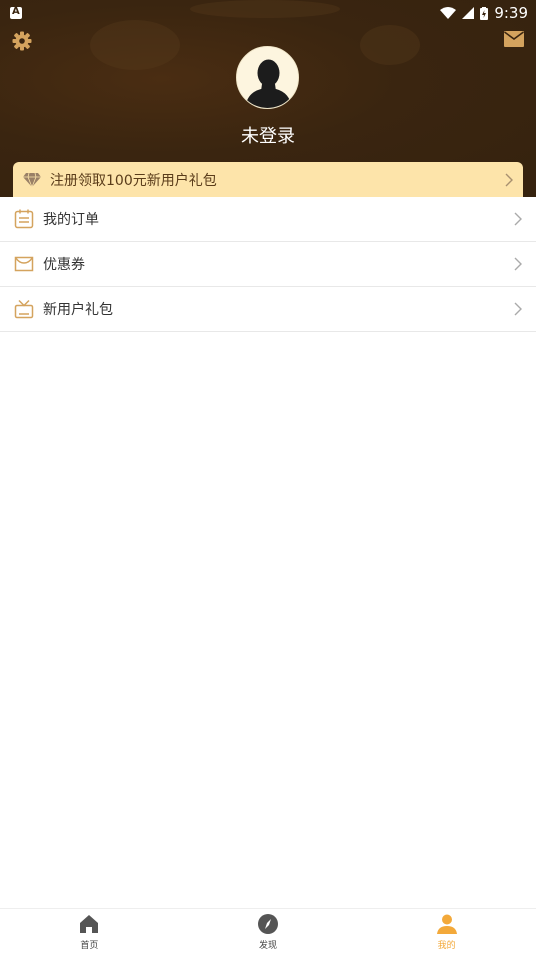 This screenshot has height=954, width=536. I want to click on wifi-icon, so click(448, 13).